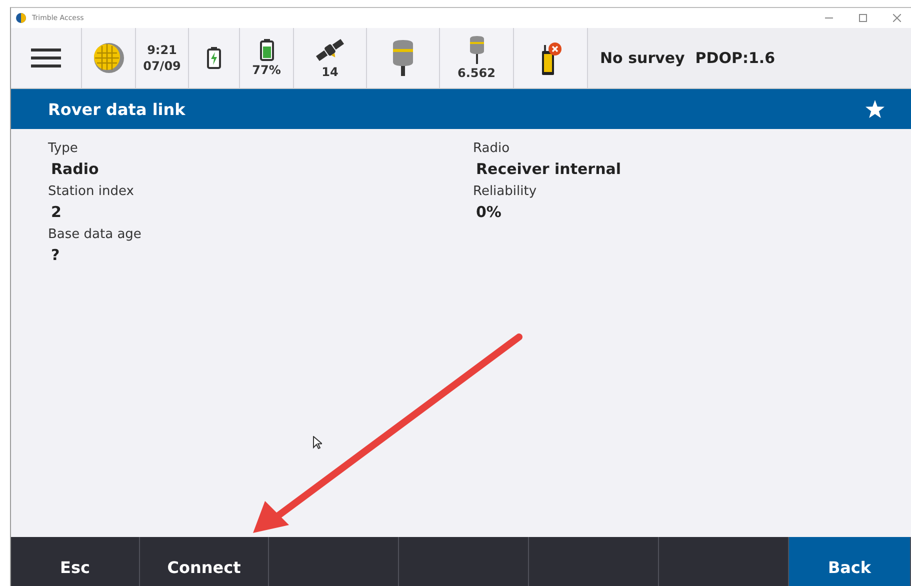 The width and height of the screenshot is (911, 586). What do you see at coordinates (46, 58) in the screenshot?
I see `menu-icon` at bounding box center [46, 58].